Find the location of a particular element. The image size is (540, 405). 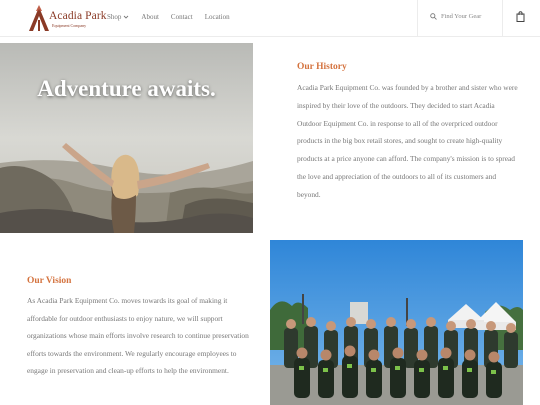

main-nav: Shop About Contact Location is located at coordinates (168, 17).